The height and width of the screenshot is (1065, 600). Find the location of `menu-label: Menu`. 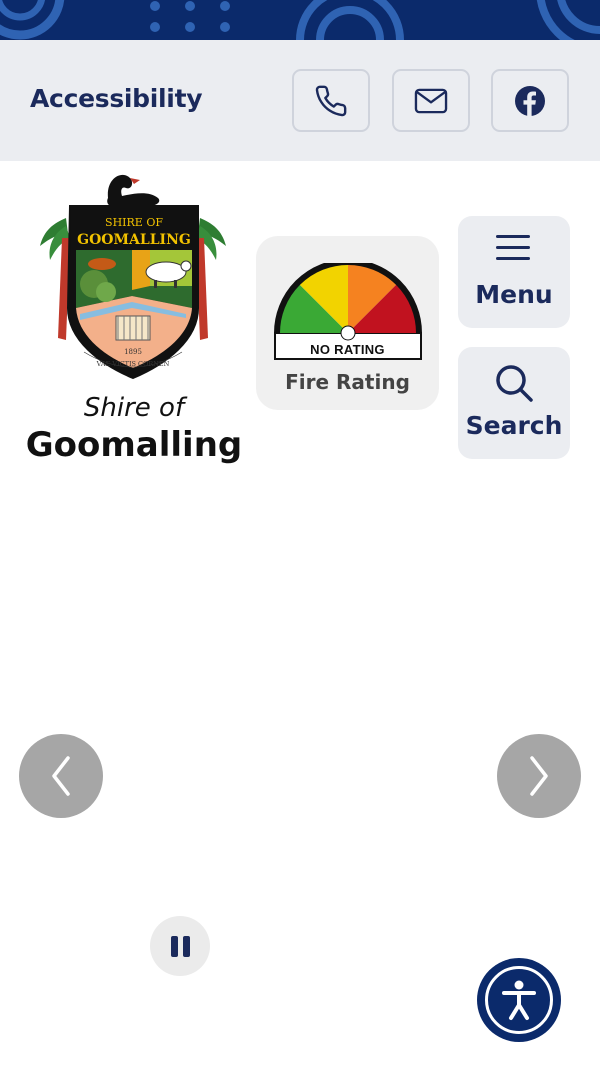

menu-label: Menu is located at coordinates (514, 294).